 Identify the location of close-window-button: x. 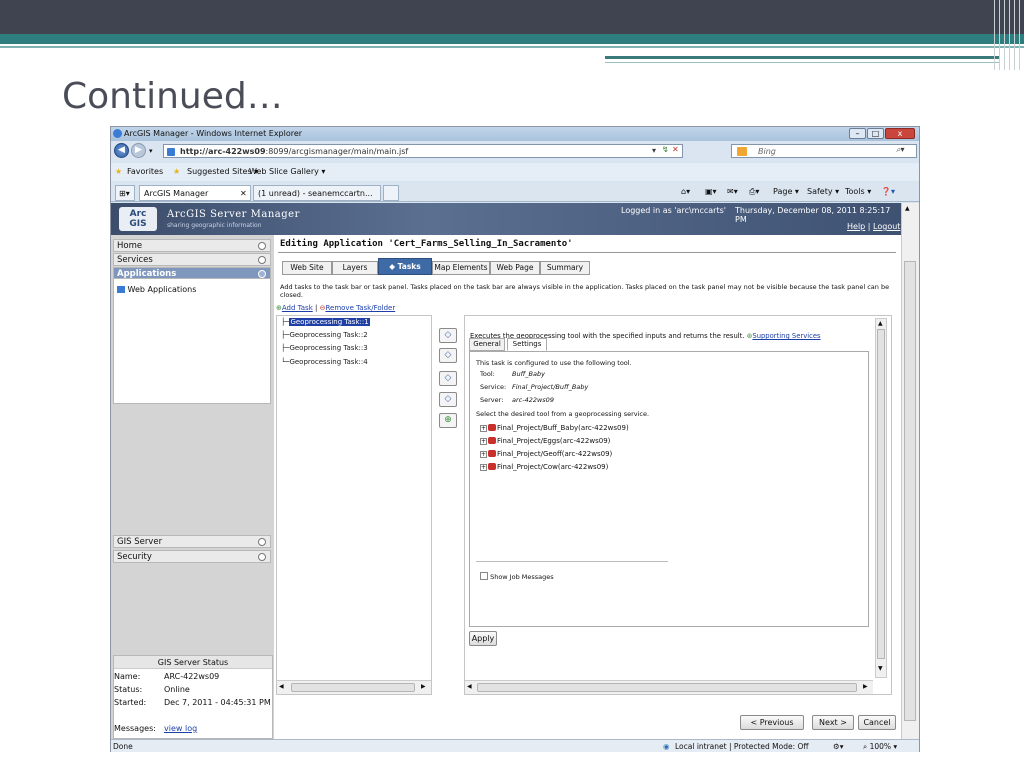
(900, 133).